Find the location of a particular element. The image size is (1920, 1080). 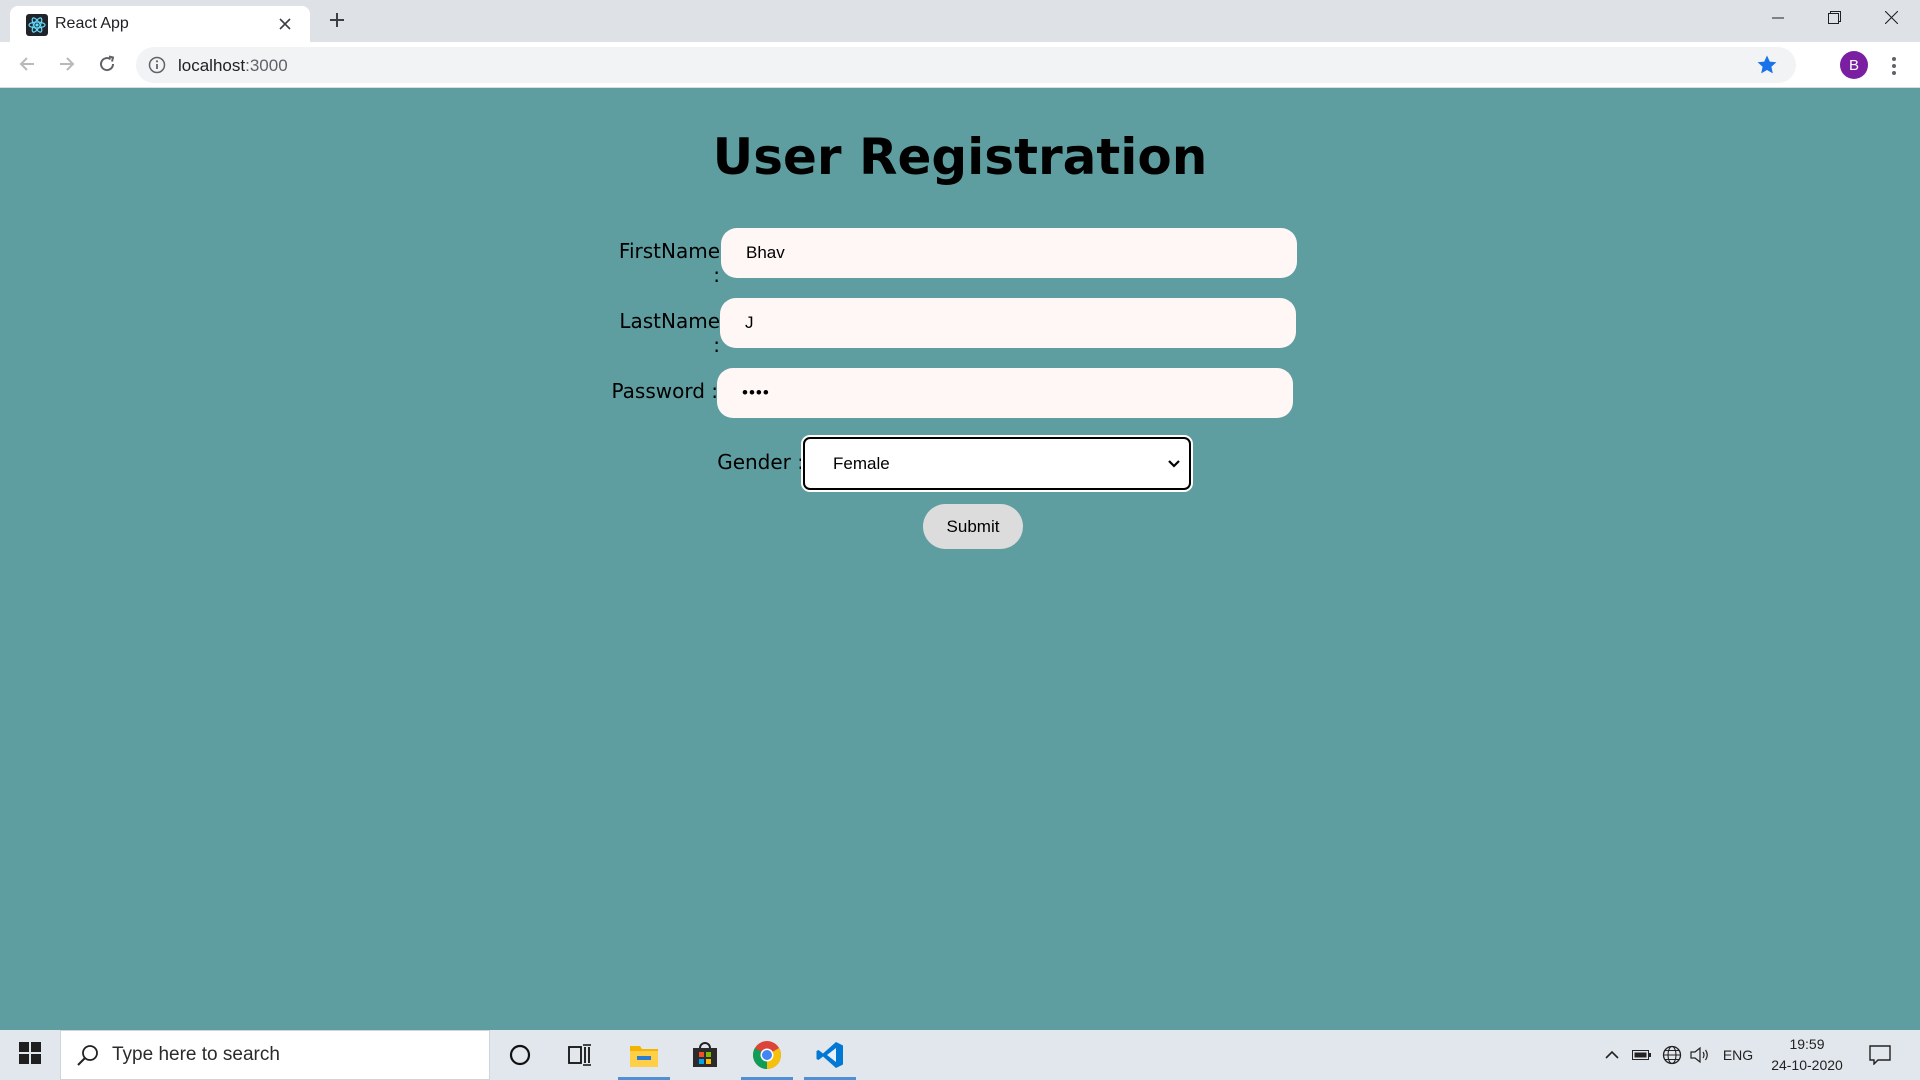

gender-select: Female is located at coordinates (997, 463).